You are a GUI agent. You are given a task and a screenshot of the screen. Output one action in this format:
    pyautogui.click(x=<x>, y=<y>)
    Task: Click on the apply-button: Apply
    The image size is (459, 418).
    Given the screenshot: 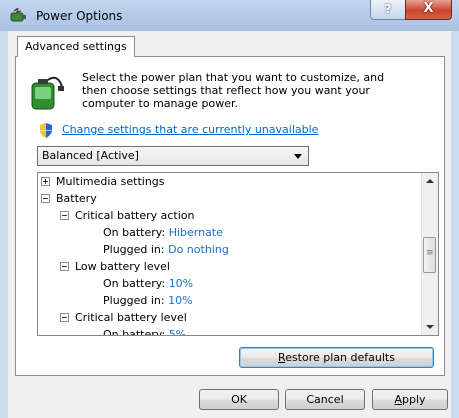 What is the action you would take?
    pyautogui.click(x=410, y=399)
    